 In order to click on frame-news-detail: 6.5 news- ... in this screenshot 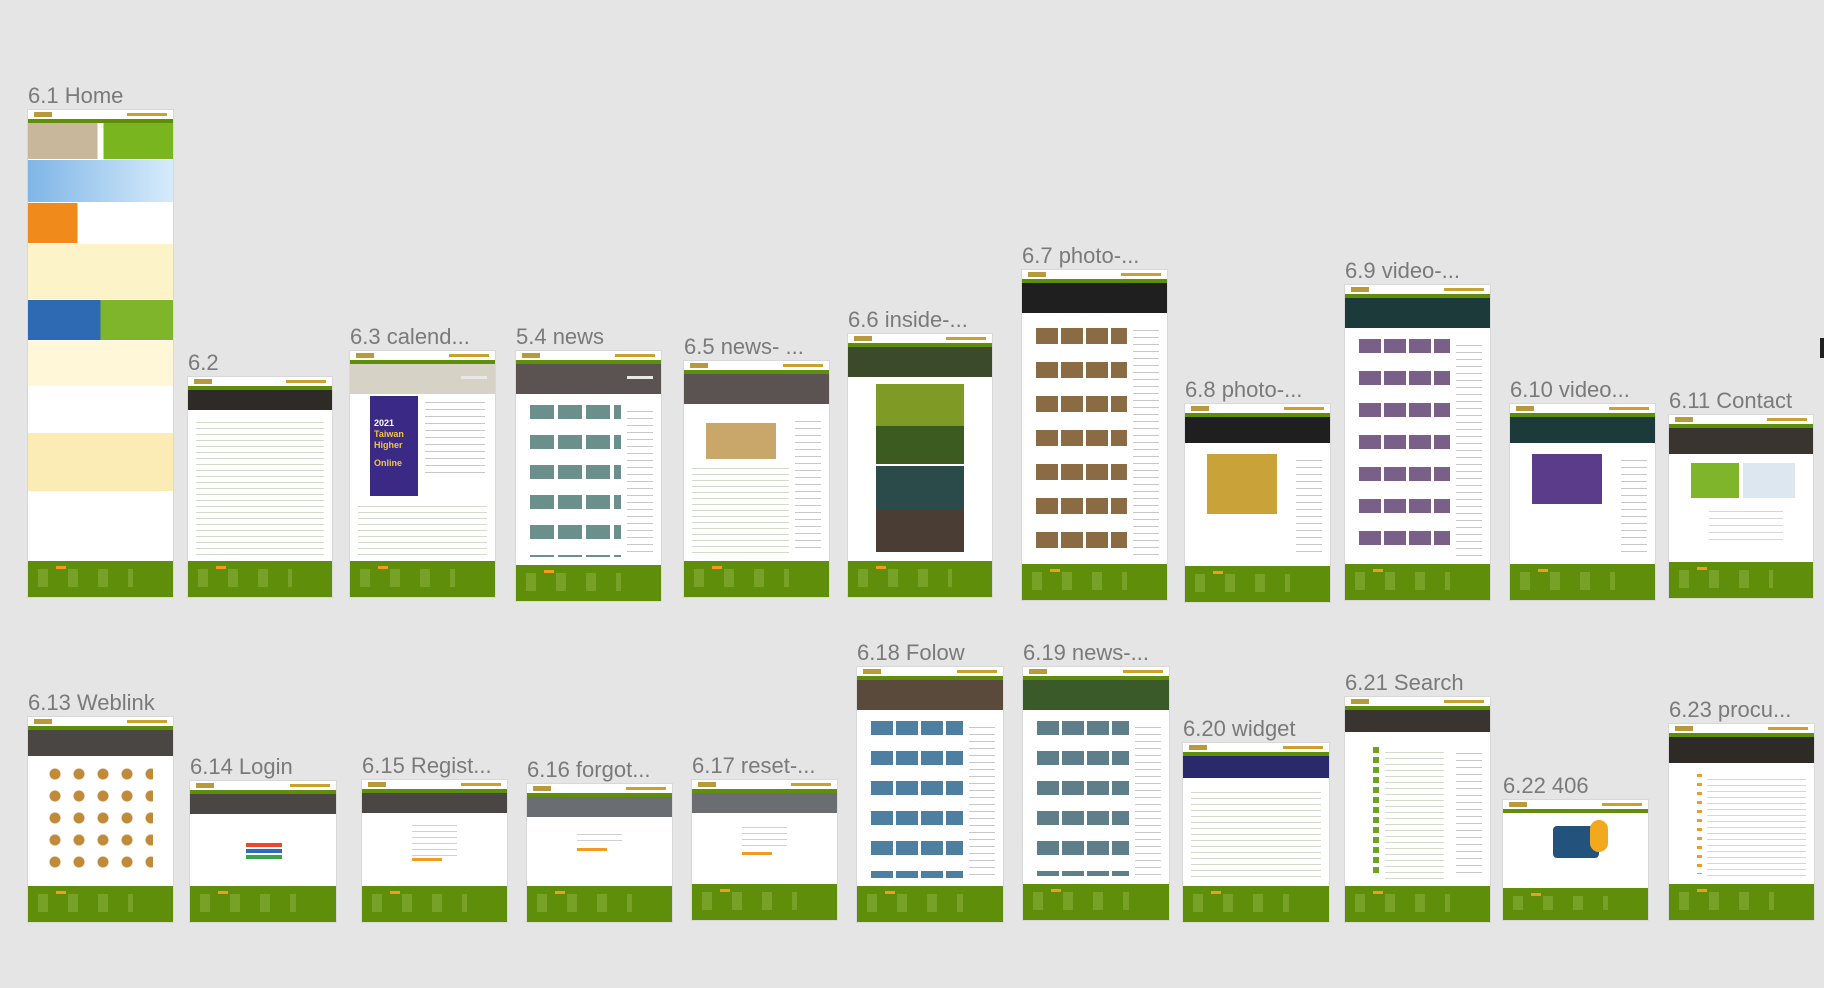, I will do `click(756, 465)`.